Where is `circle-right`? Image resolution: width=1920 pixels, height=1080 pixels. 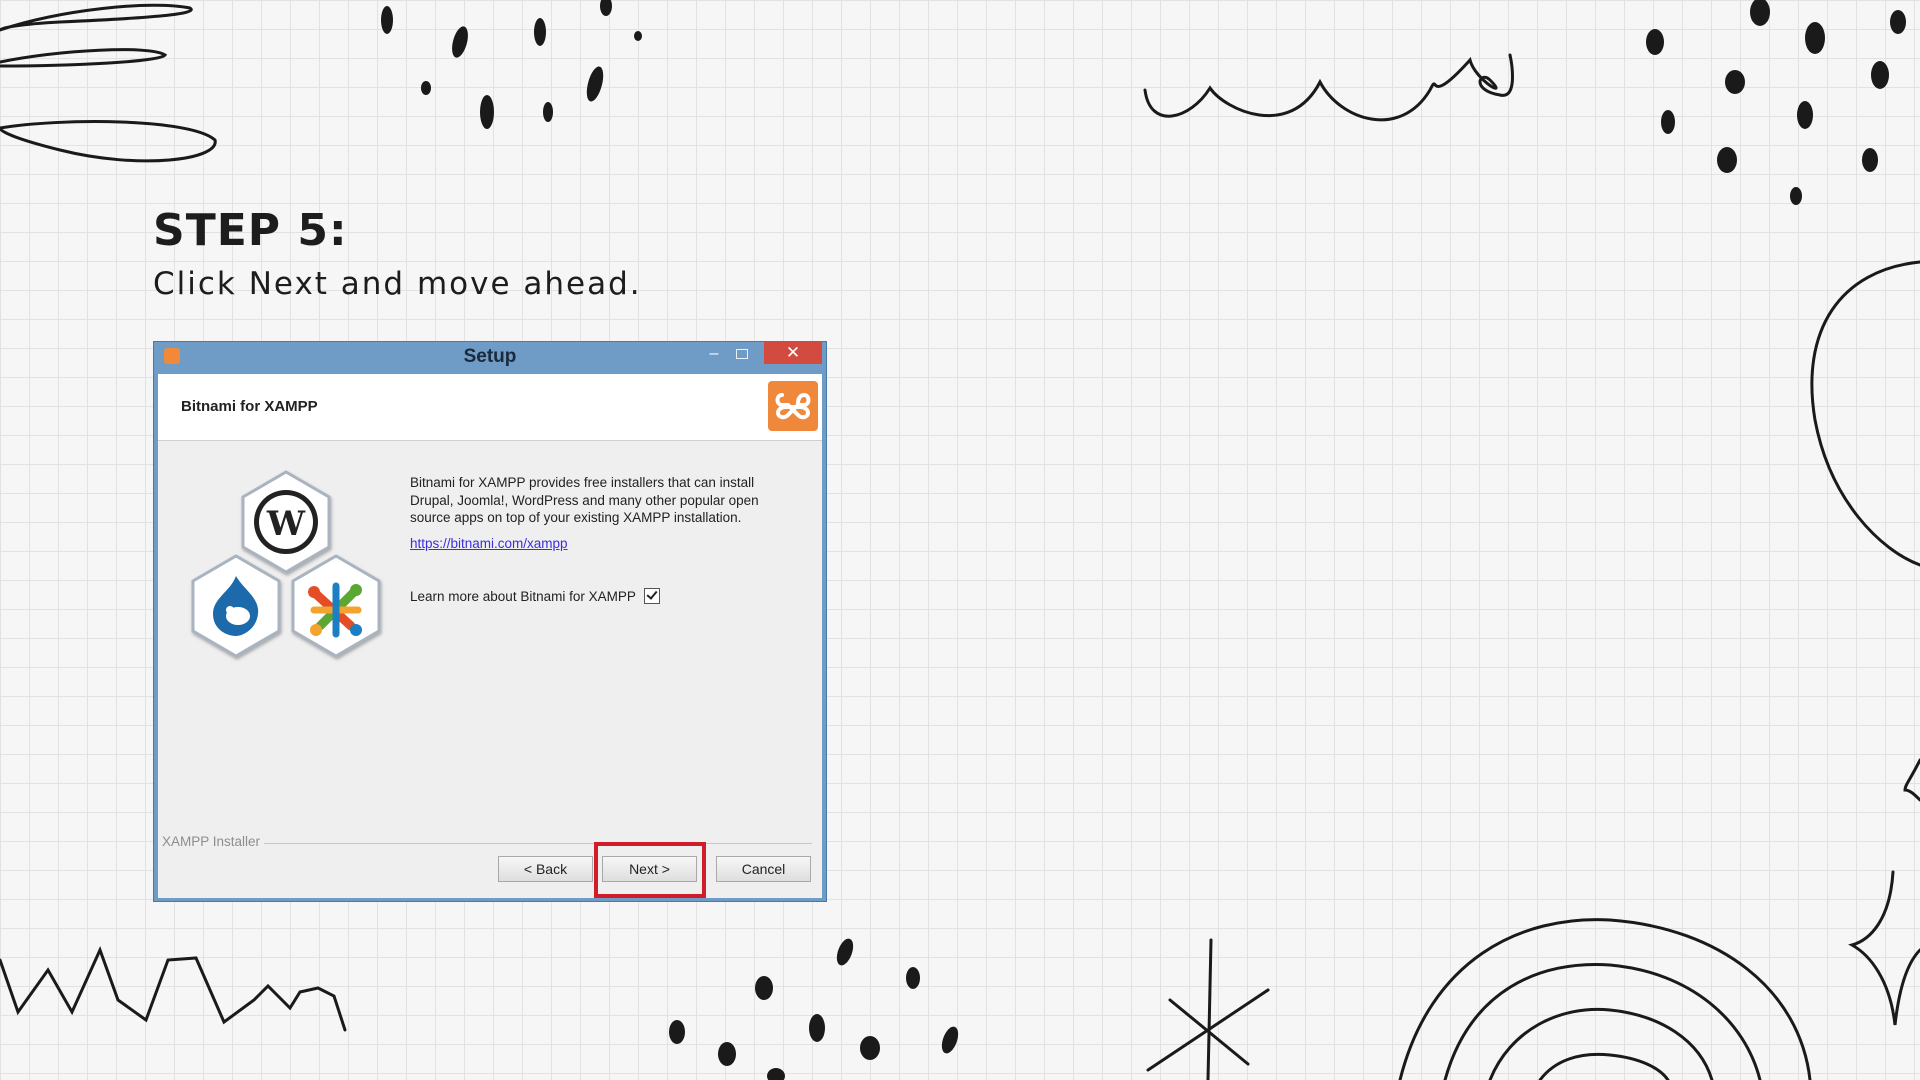 circle-right is located at coordinates (1865, 413).